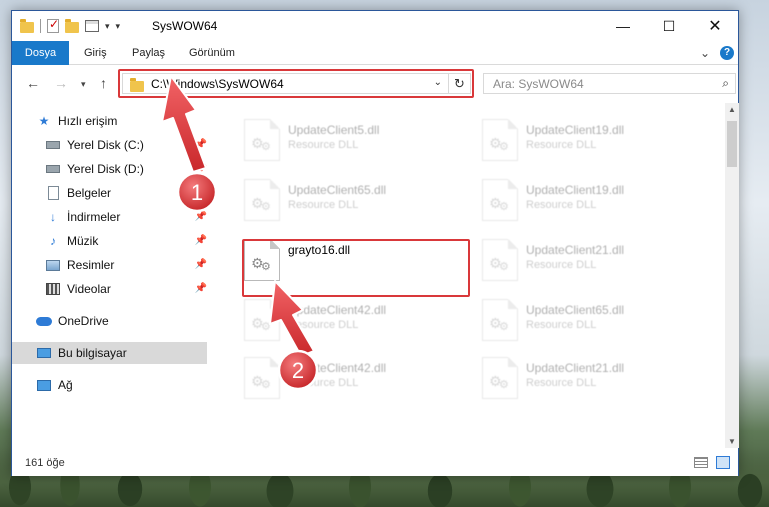 The height and width of the screenshot is (507, 769). What do you see at coordinates (623, 26) in the screenshot?
I see `minimize-button: —` at bounding box center [623, 26].